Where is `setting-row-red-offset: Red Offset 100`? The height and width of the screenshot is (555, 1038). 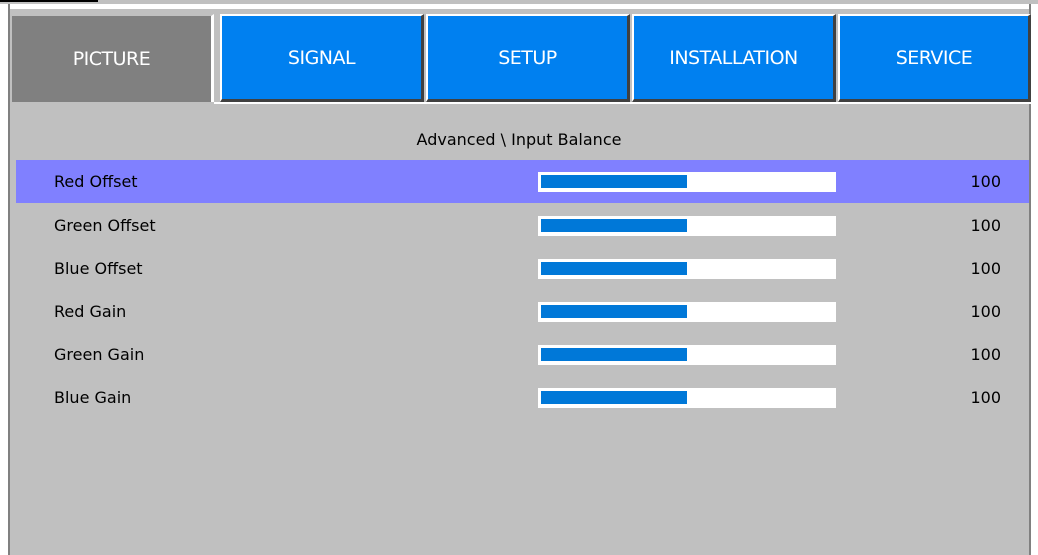
setting-row-red-offset: Red Offset 100 is located at coordinates (522, 181).